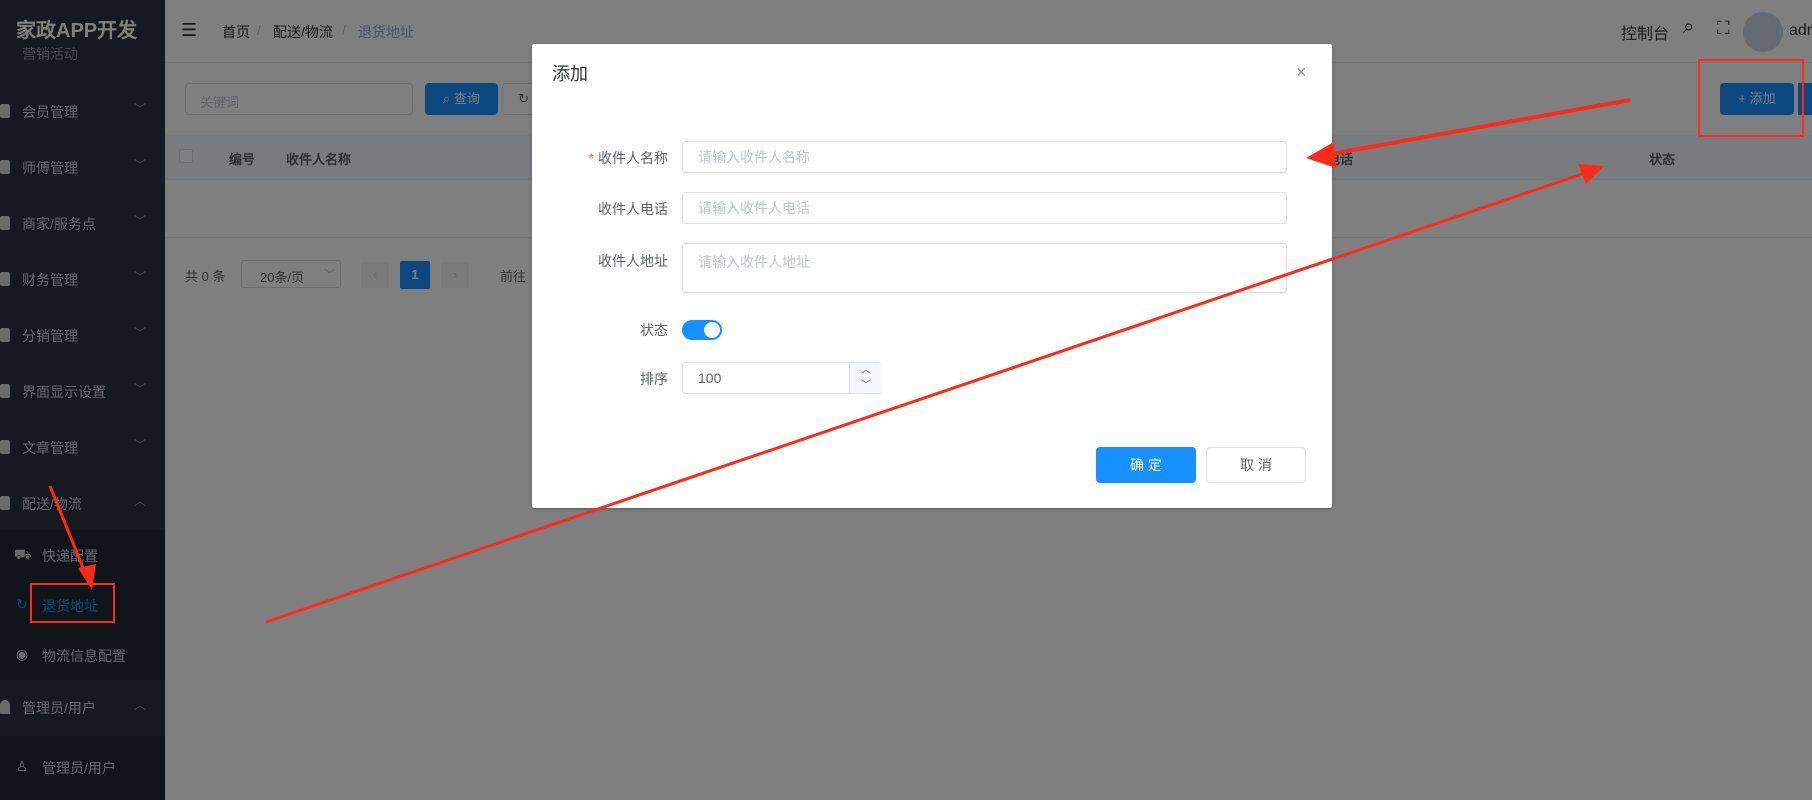 Image resolution: width=1812 pixels, height=800 pixels. What do you see at coordinates (654, 379) in the screenshot?
I see `sort-label: 排序` at bounding box center [654, 379].